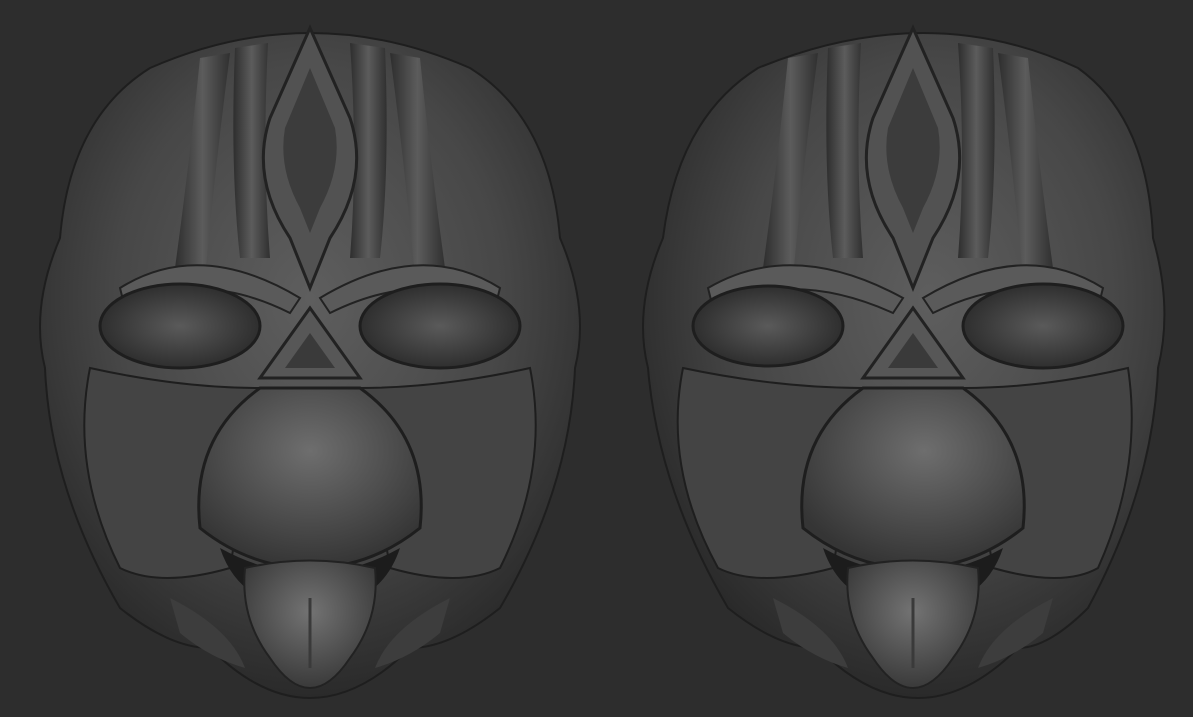 Image resolution: width=1193 pixels, height=717 pixels. Describe the element at coordinates (976, 150) in the screenshot. I see `forehead-band-right-inner` at that location.